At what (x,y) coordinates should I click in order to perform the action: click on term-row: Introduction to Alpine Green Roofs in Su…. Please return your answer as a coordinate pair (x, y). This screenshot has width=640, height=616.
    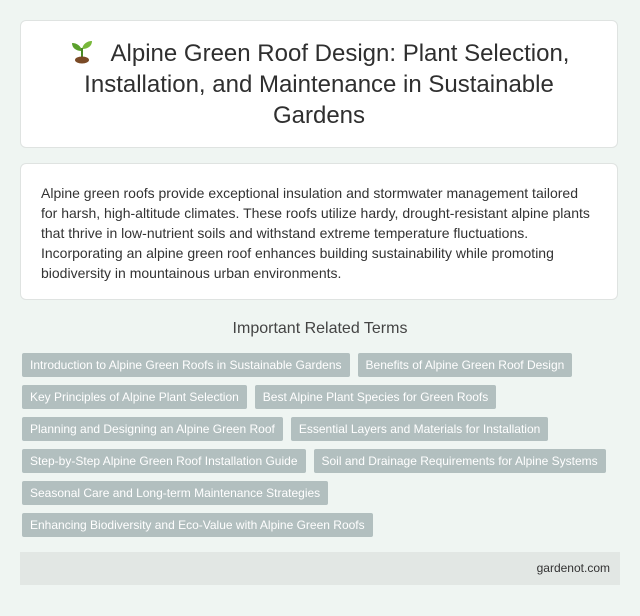
    Looking at the image, I should click on (322, 365).